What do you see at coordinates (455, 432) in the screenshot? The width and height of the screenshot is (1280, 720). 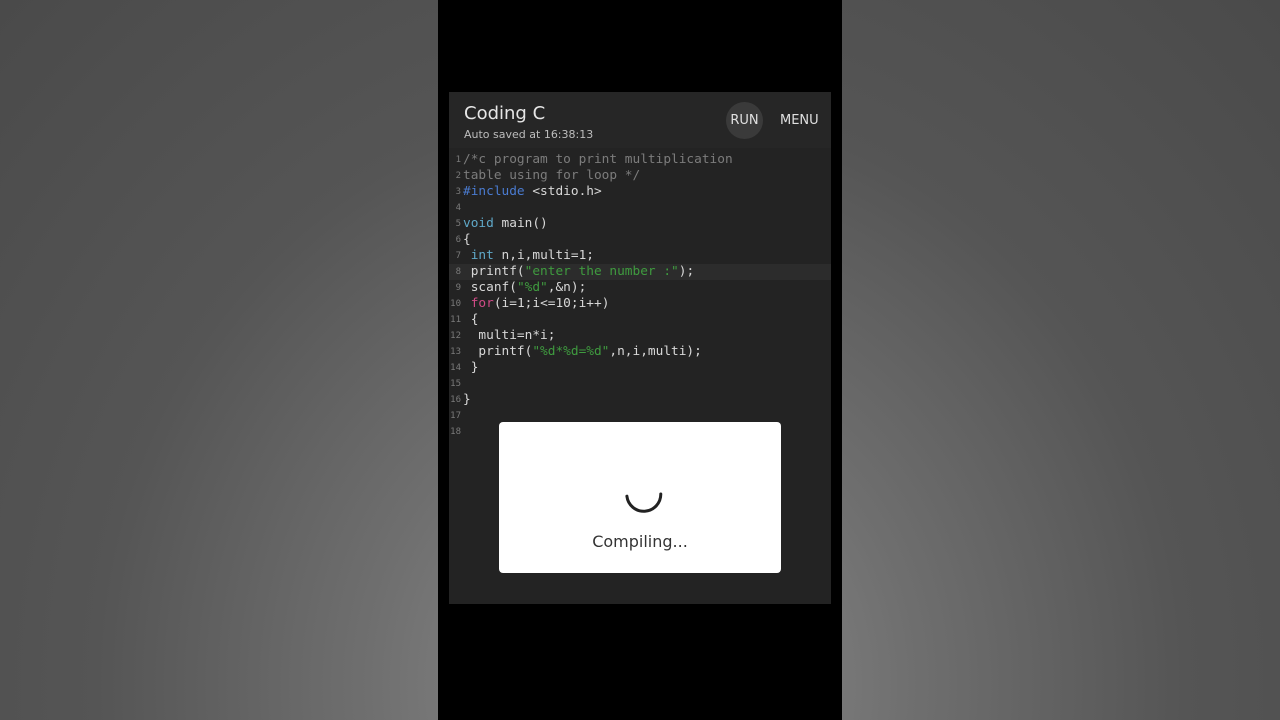 I see `line-number: 18` at bounding box center [455, 432].